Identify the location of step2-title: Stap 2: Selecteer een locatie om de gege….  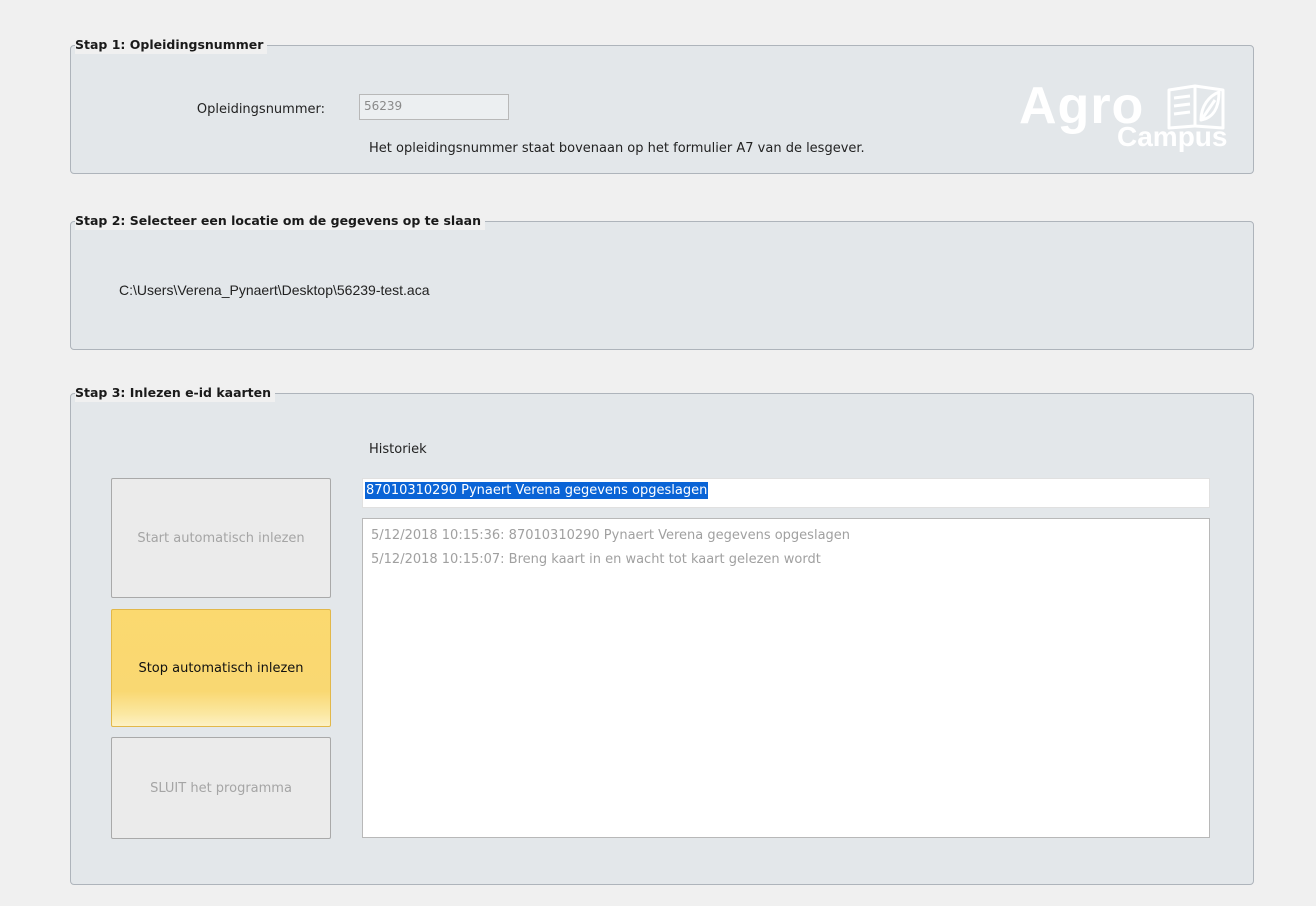
(280, 221).